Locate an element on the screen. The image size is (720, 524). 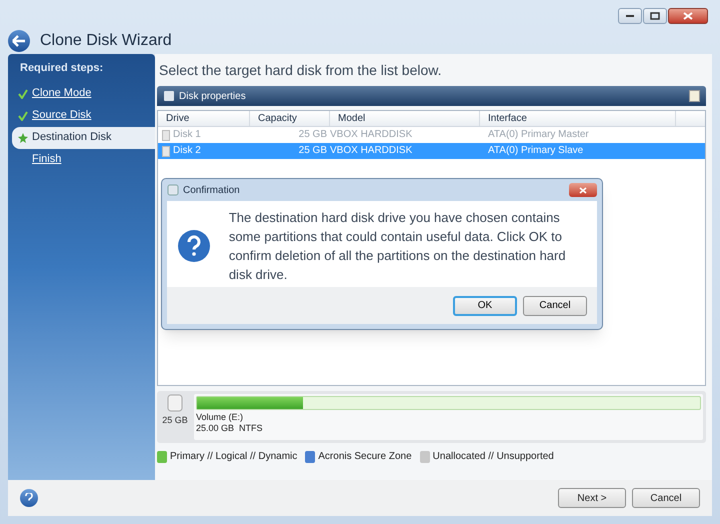
window-title: Clone Disk Wizard is located at coordinates (106, 41).